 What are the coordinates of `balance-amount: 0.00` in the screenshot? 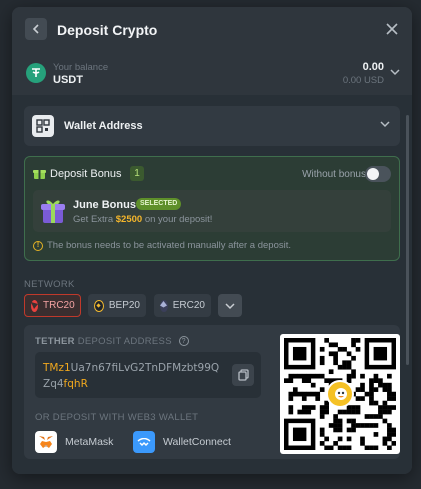 It's located at (373, 67).